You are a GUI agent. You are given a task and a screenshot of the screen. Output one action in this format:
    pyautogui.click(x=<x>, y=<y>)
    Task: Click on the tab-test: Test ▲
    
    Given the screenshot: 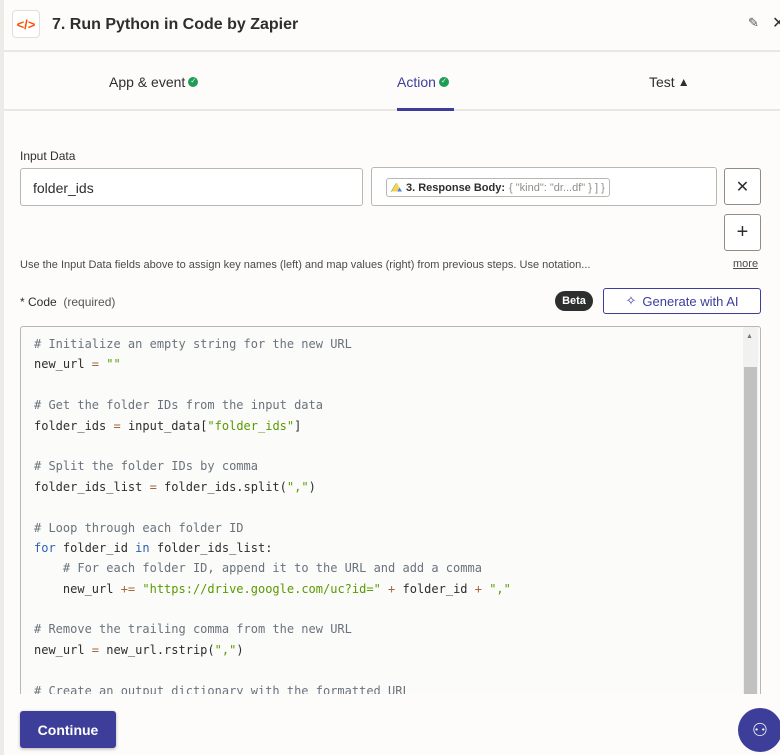 What is the action you would take?
    pyautogui.click(x=669, y=82)
    